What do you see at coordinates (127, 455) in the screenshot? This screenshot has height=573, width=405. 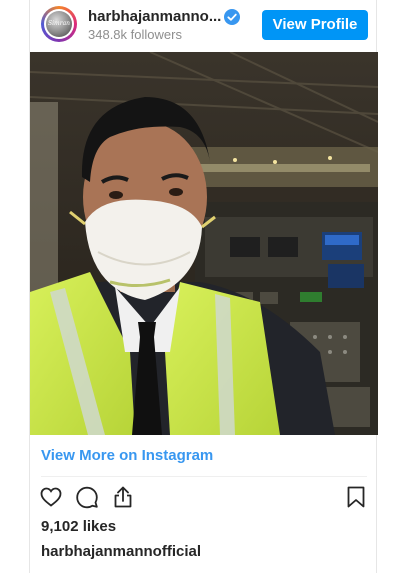 I see `view-more-on-instagram-link: View More on Instagram` at bounding box center [127, 455].